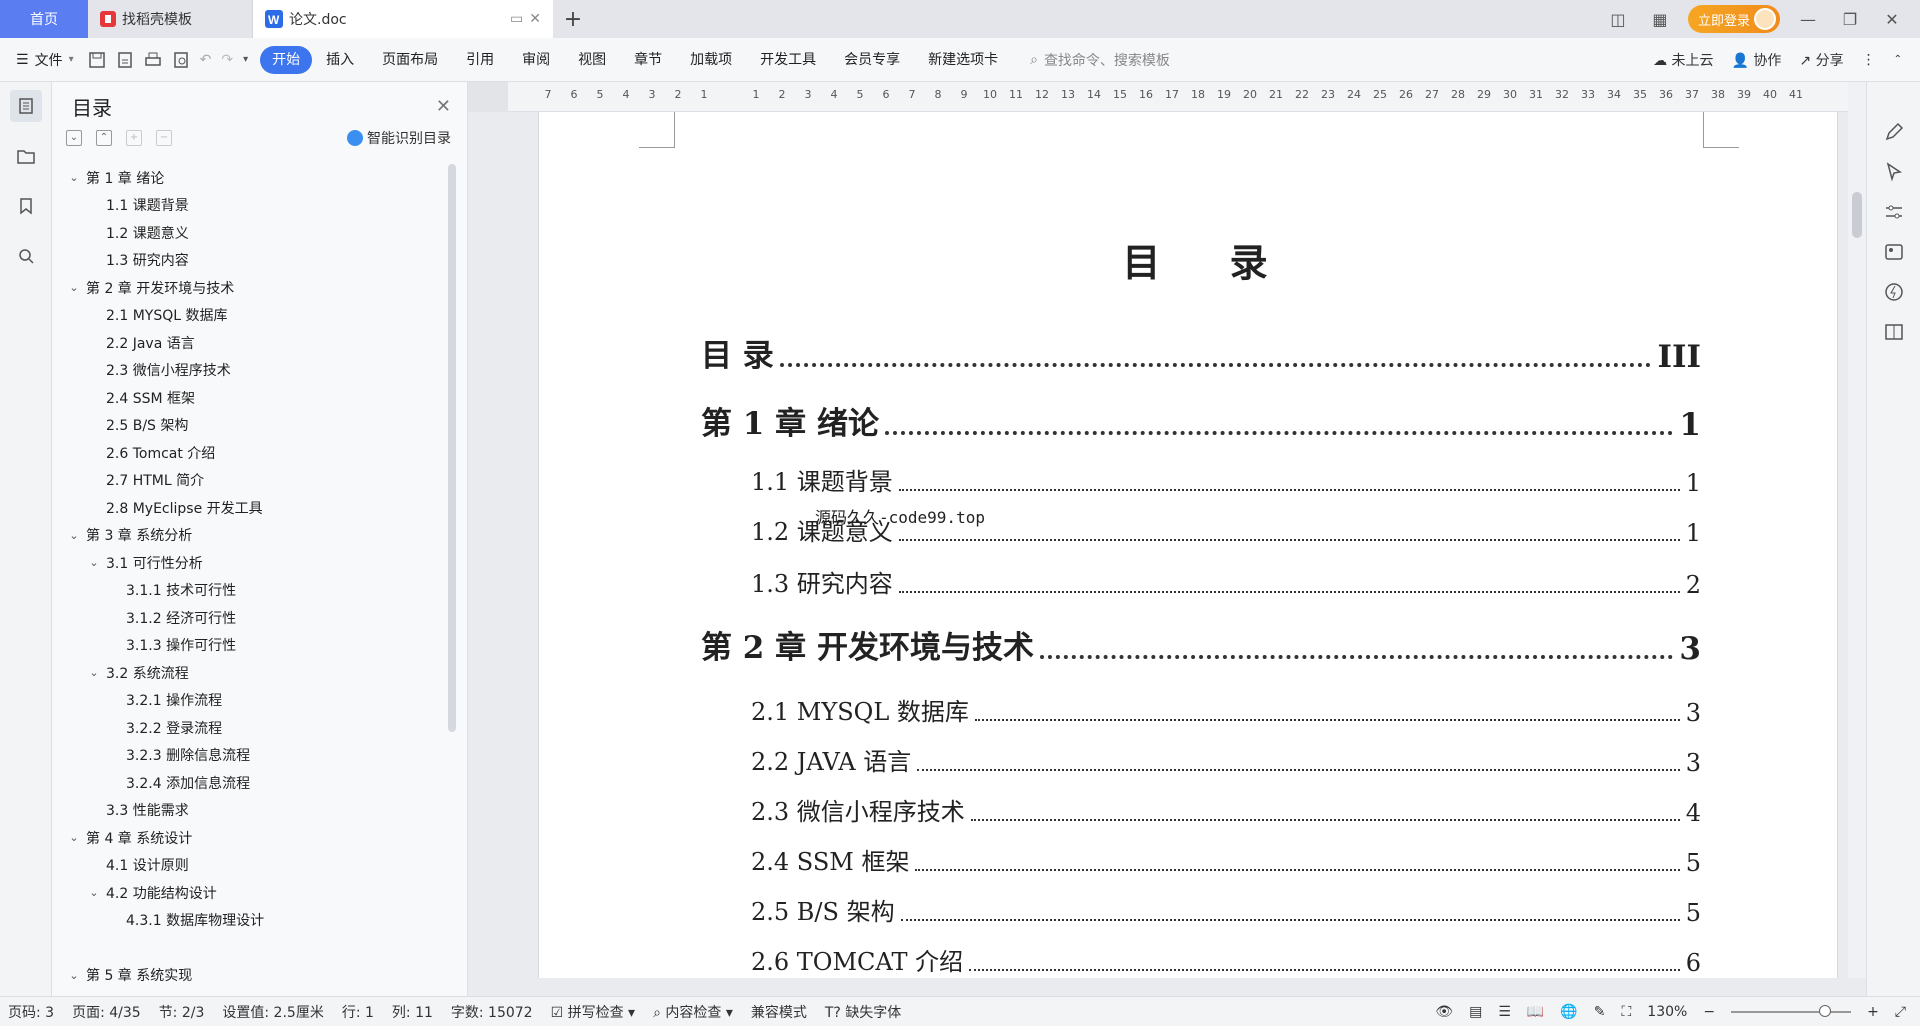 The image size is (1920, 1026). What do you see at coordinates (1894, 132) in the screenshot?
I see `pen-icon` at bounding box center [1894, 132].